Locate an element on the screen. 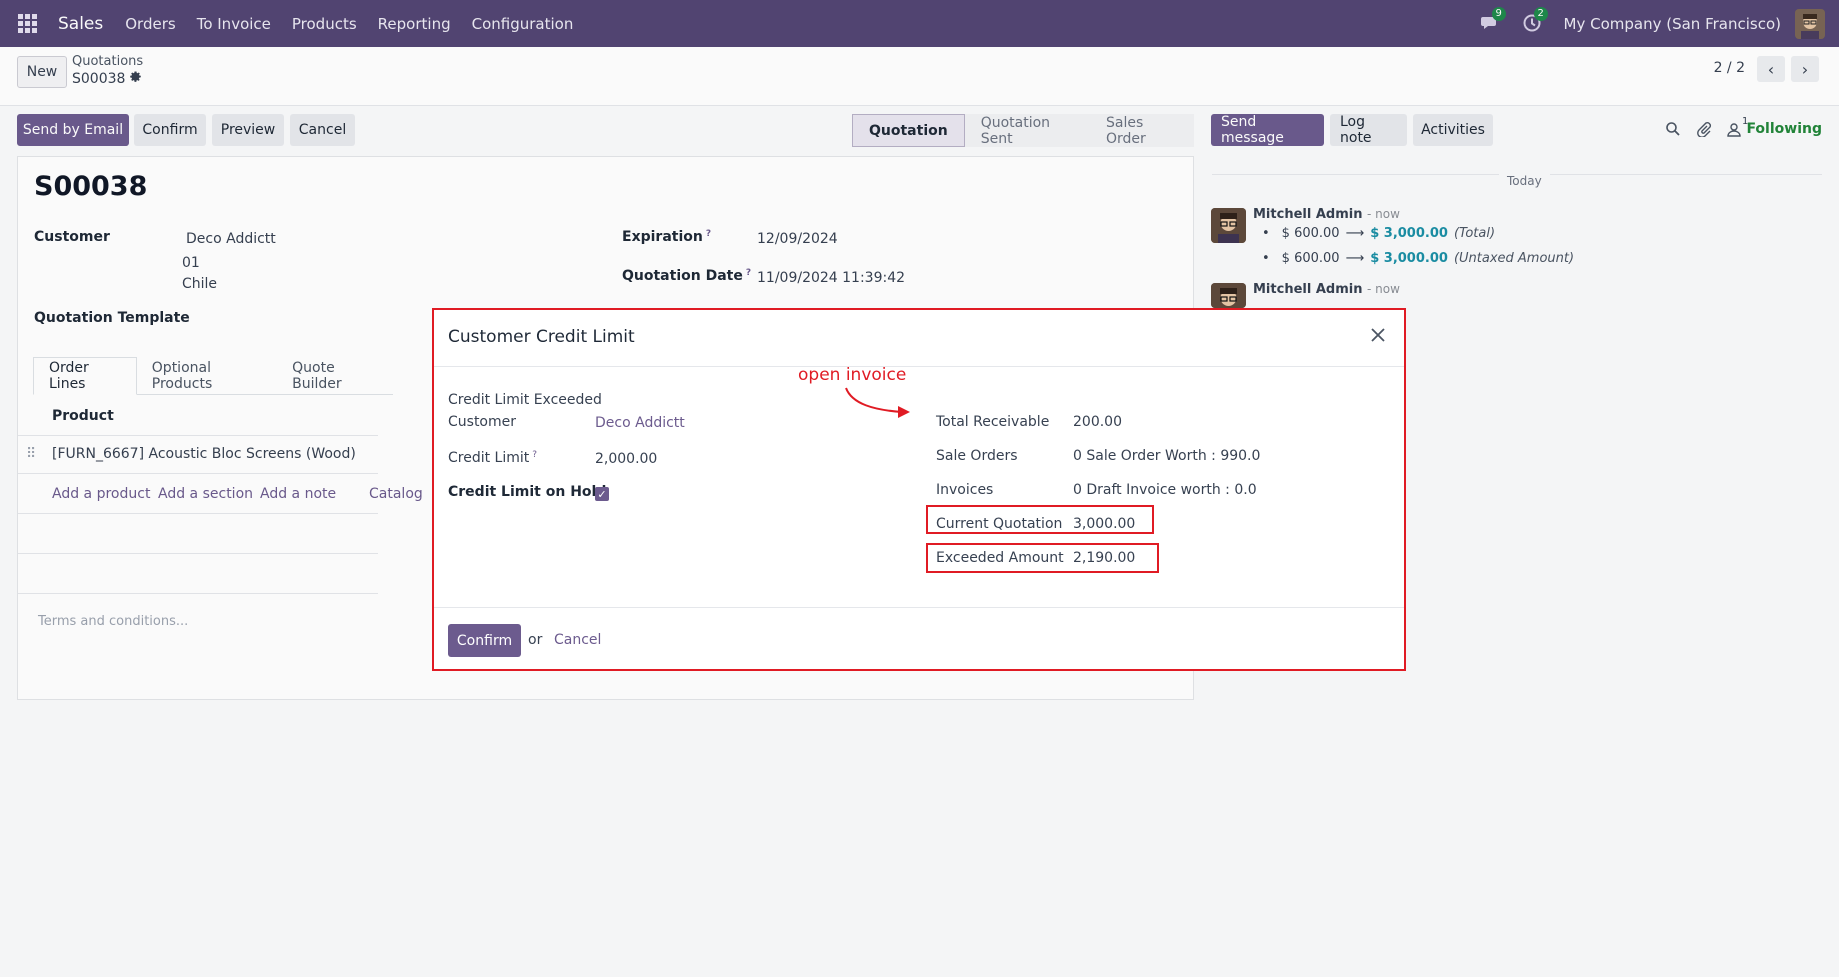  dialog-cancel-link: Cancel is located at coordinates (577, 640).